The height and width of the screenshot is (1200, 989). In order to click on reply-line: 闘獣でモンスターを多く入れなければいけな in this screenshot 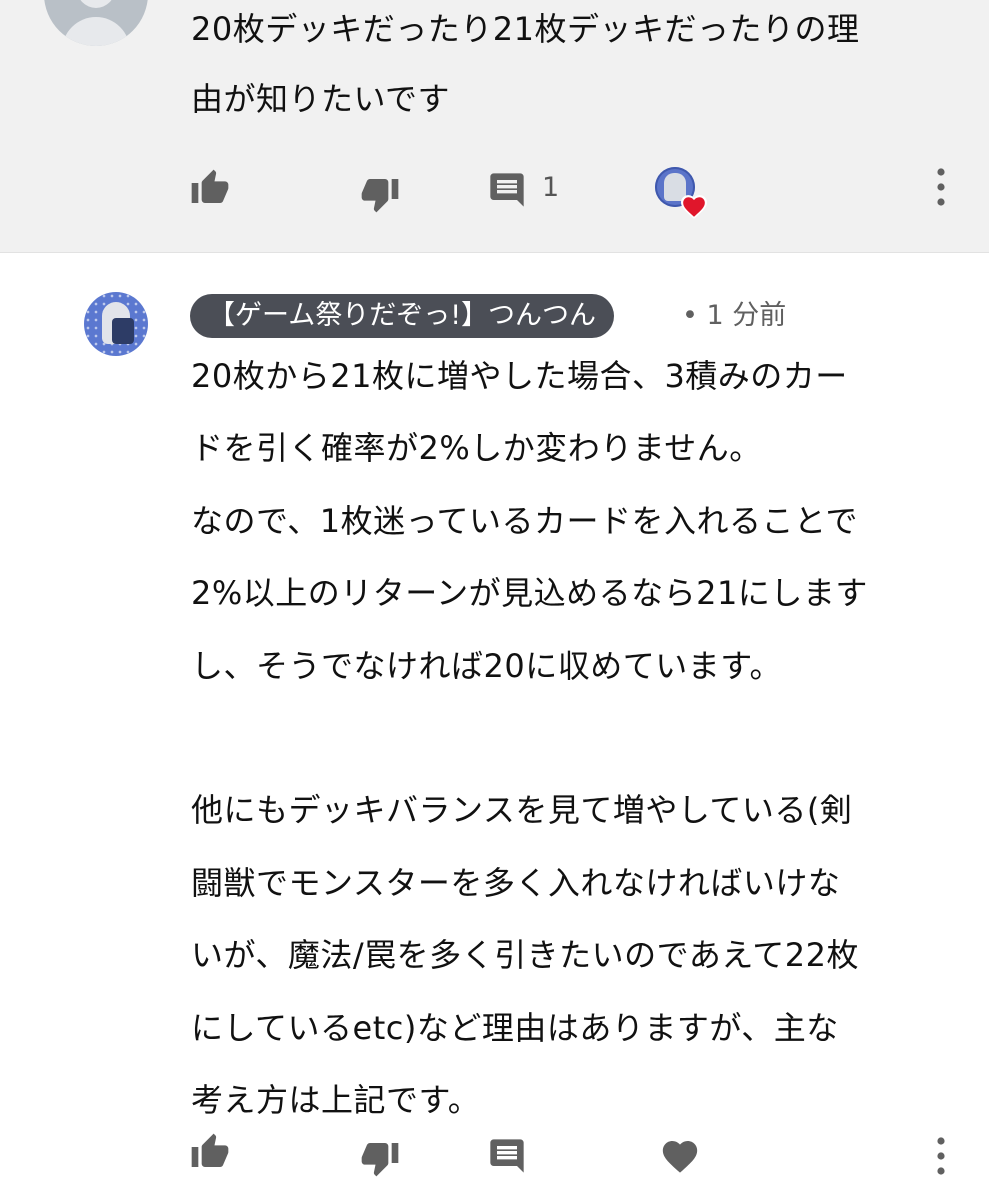, I will do `click(516, 882)`.